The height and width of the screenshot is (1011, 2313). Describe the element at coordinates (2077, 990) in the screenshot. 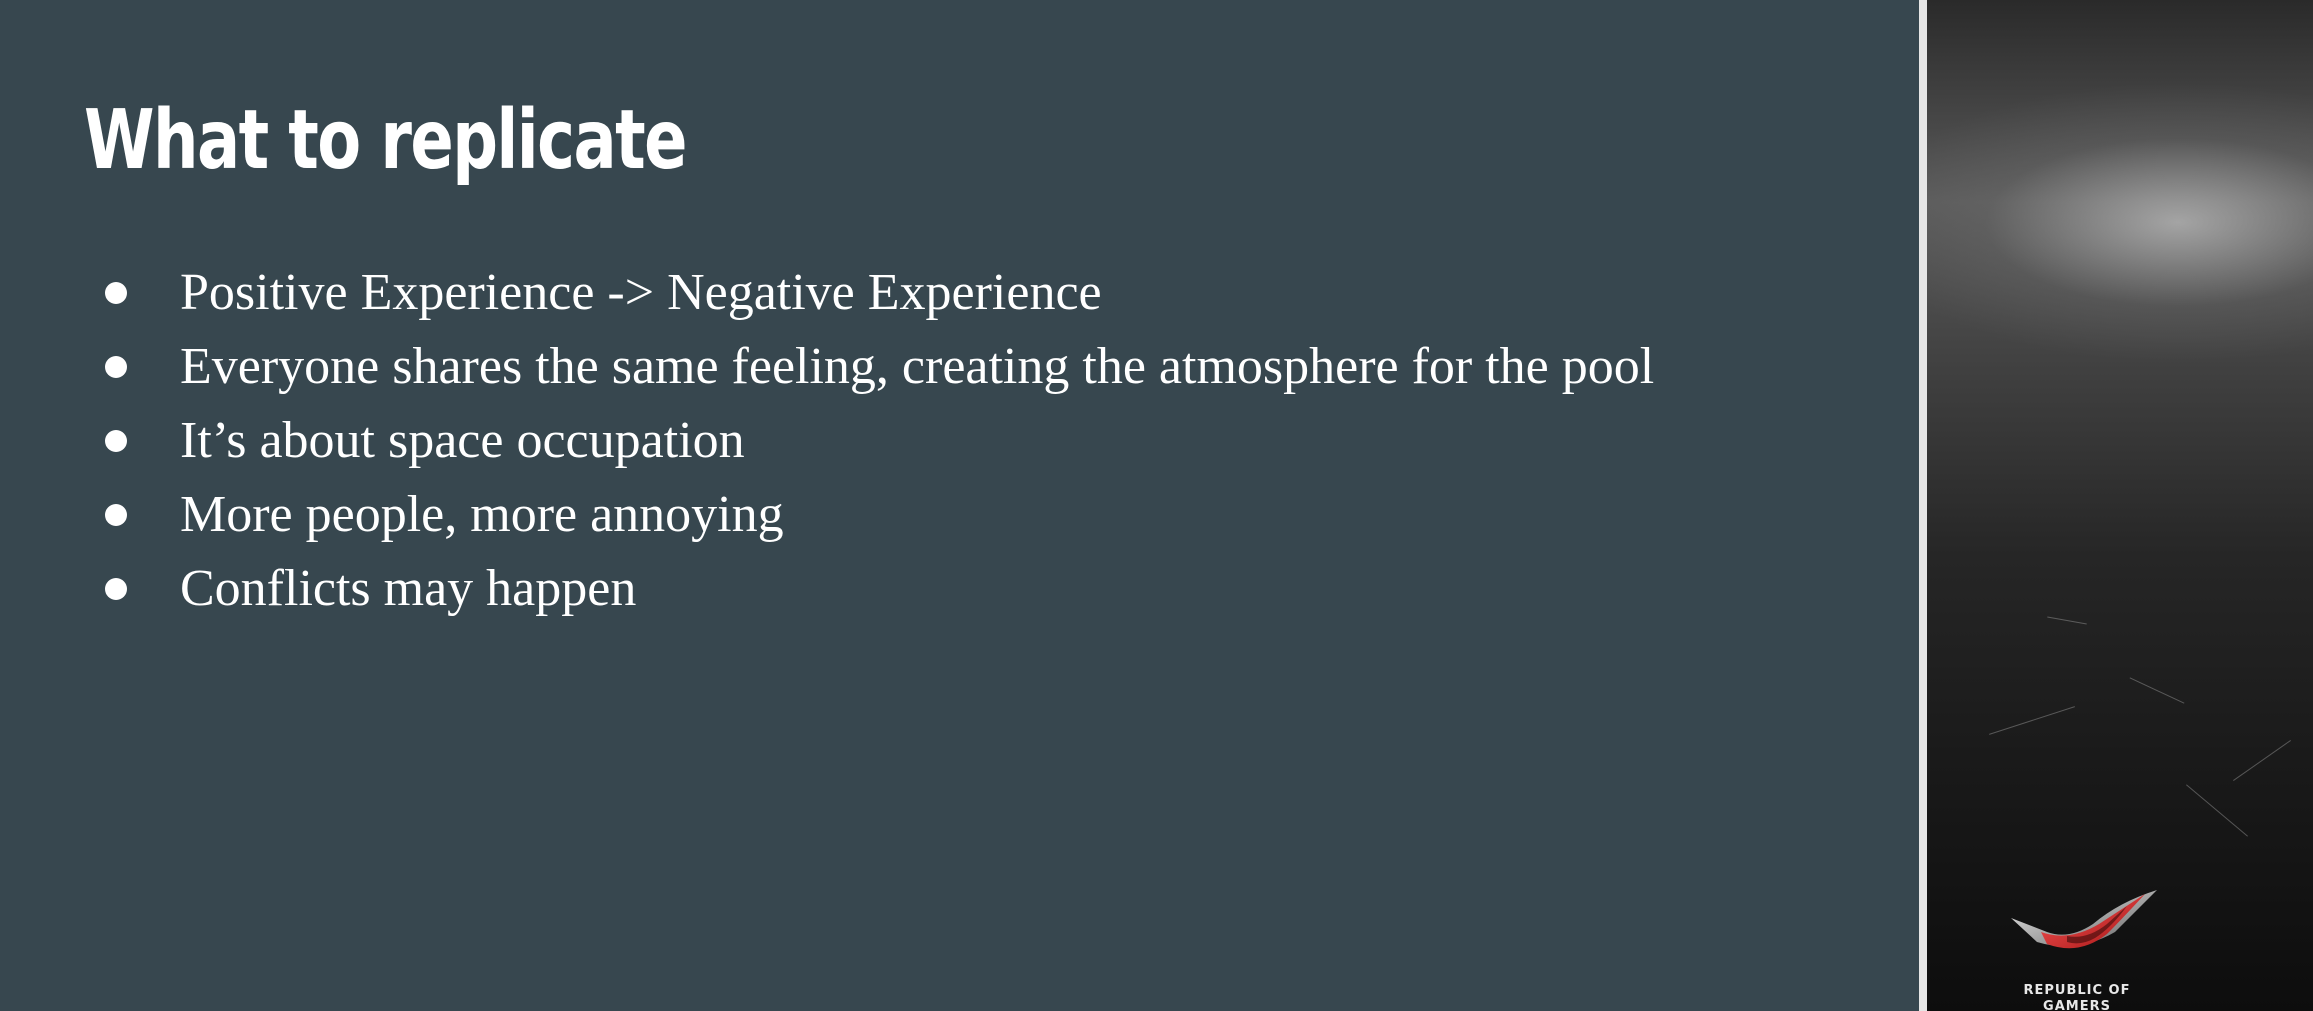

I see `logo-text-line1: REPUBLIC OF` at that location.